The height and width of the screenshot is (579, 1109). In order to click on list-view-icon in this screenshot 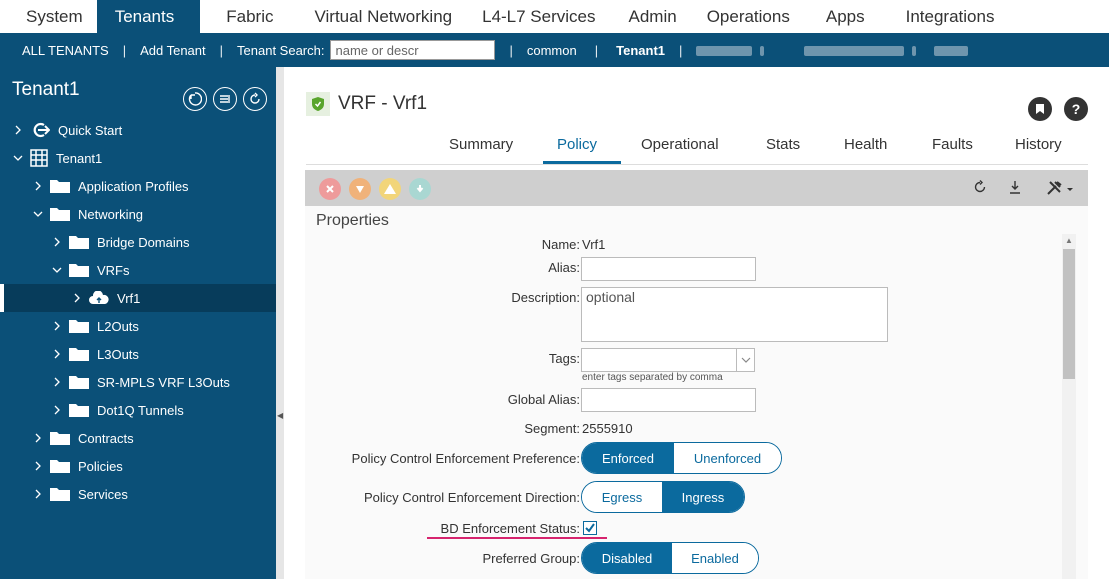, I will do `click(225, 99)`.